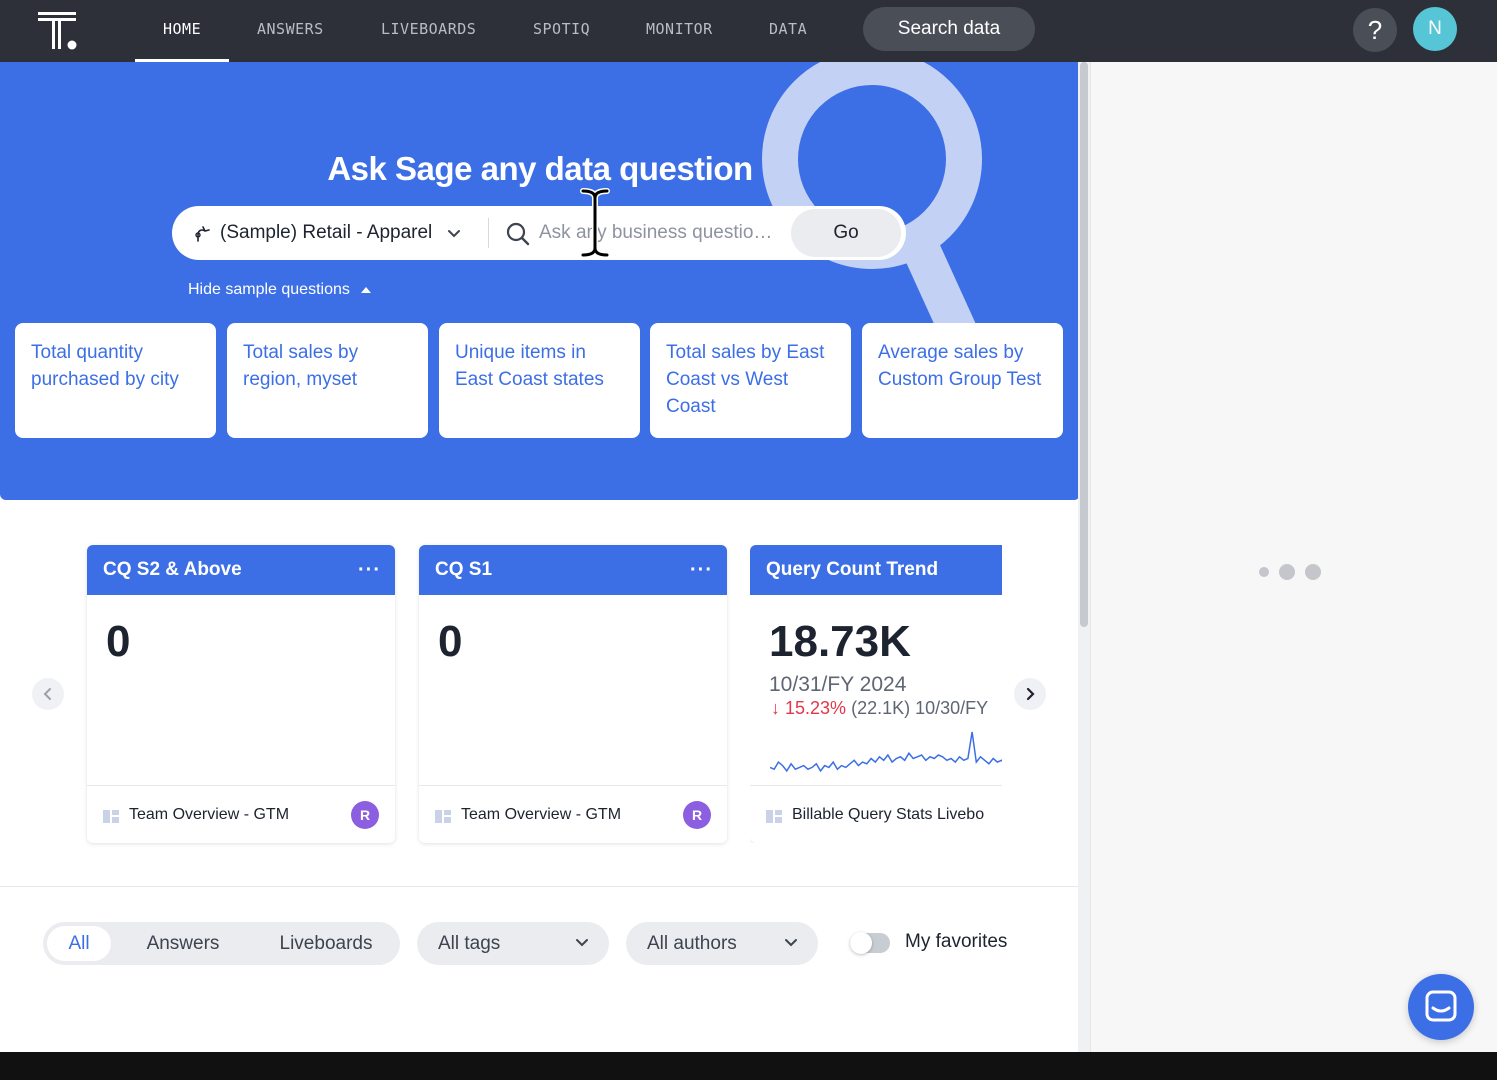 Image resolution: width=1497 pixels, height=1080 pixels. Describe the element at coordinates (846, 233) in the screenshot. I see `go-button: Go` at that location.